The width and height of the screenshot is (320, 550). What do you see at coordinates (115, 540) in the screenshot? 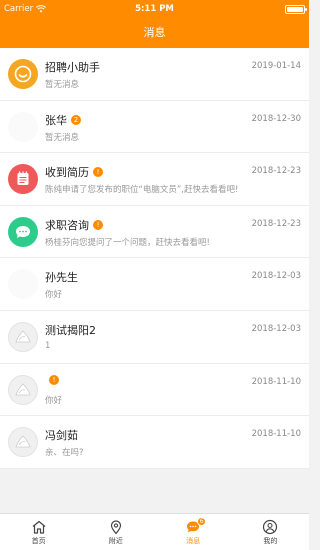
I see `tab-label: 附近` at bounding box center [115, 540].